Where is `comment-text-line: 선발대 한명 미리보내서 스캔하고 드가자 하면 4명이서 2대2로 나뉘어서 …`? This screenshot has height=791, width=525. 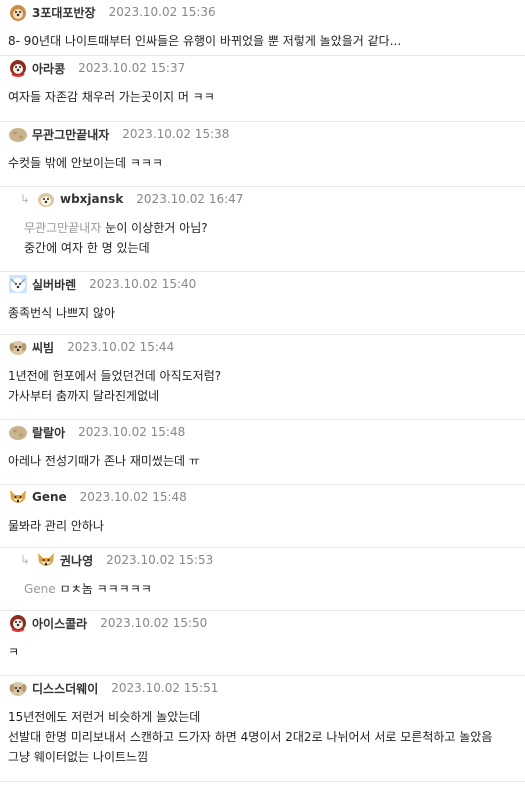 comment-text-line: 선발대 한명 미리보내서 스캔하고 드가자 하면 4명이서 2대2로 나뉘어서 … is located at coordinates (262, 737).